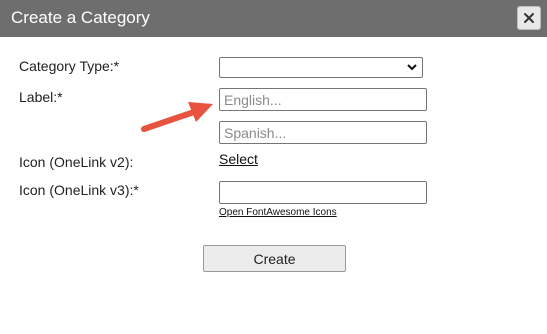  What do you see at coordinates (76, 162) in the screenshot?
I see `icon-v2-label: Icon (OneLink v2):` at bounding box center [76, 162].